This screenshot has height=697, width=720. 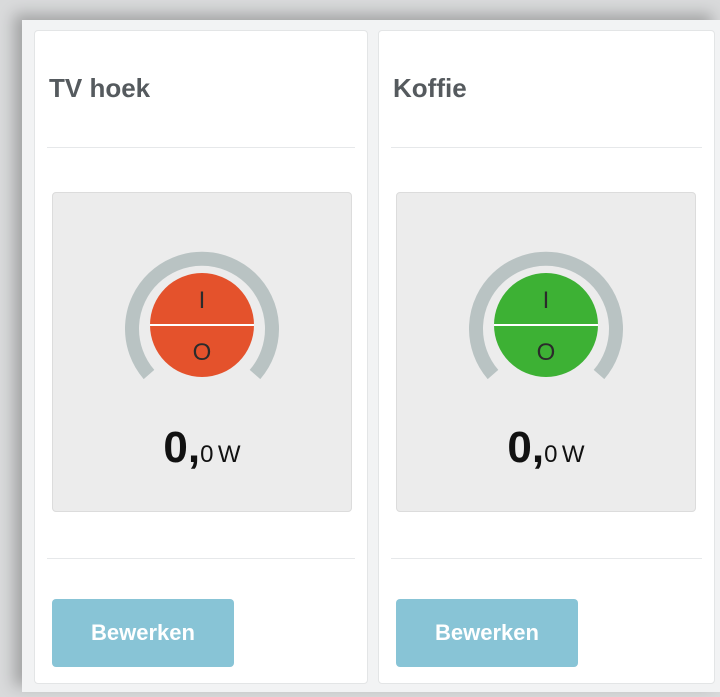 I want to click on device-title: TV hoek, so click(x=100, y=88).